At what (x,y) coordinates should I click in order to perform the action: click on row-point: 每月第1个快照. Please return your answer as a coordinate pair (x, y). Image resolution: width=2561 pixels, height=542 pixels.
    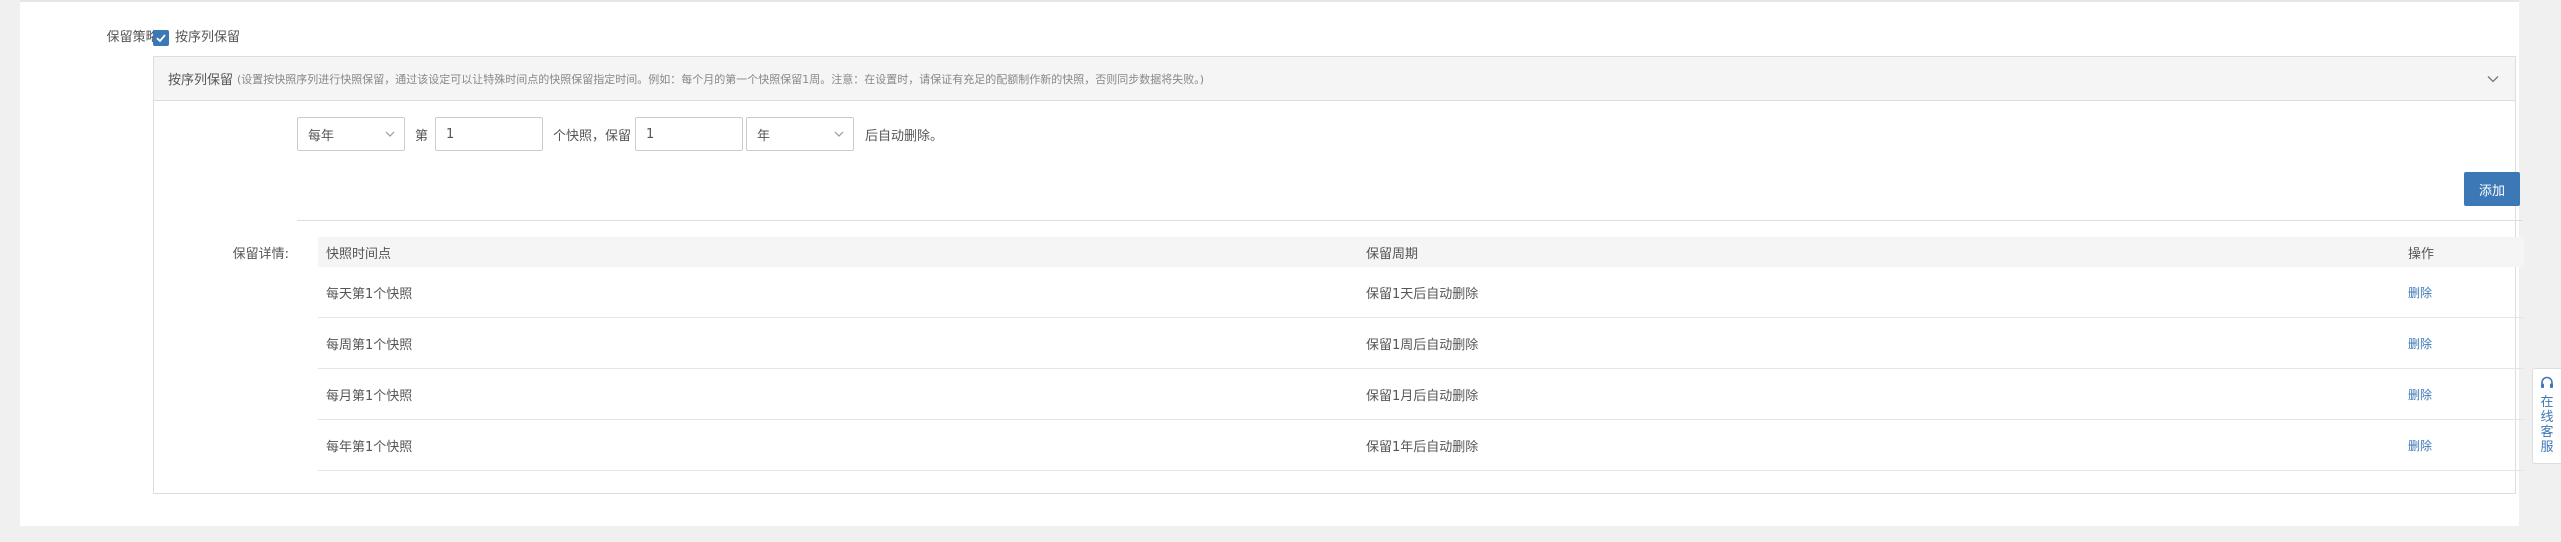
    Looking at the image, I should click on (369, 396).